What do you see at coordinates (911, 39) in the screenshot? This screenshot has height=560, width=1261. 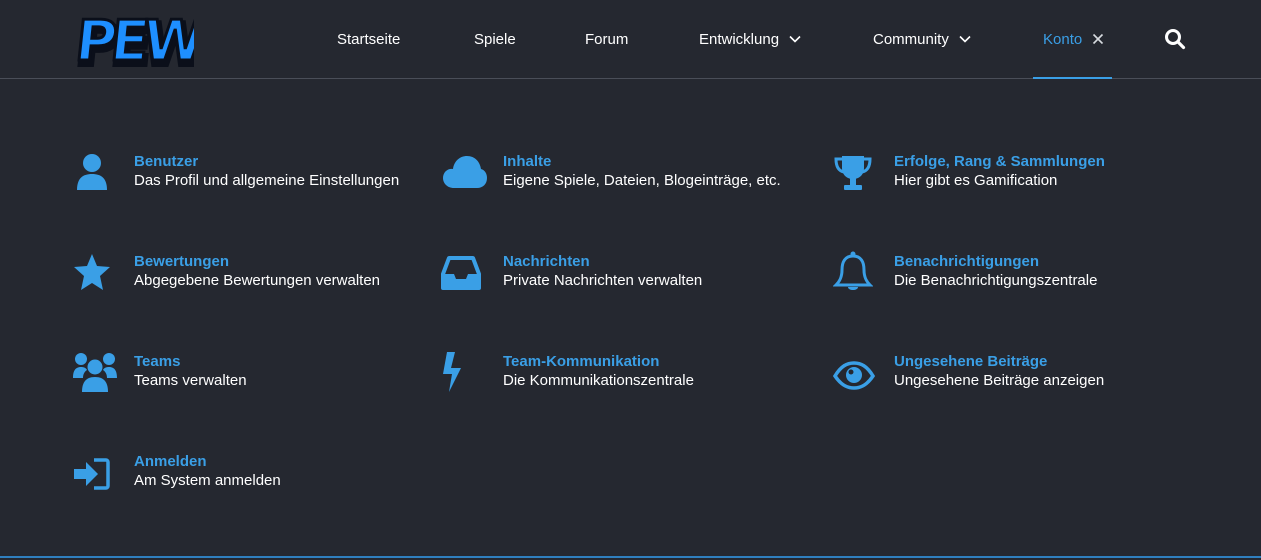 I see `nav-label: Community` at bounding box center [911, 39].